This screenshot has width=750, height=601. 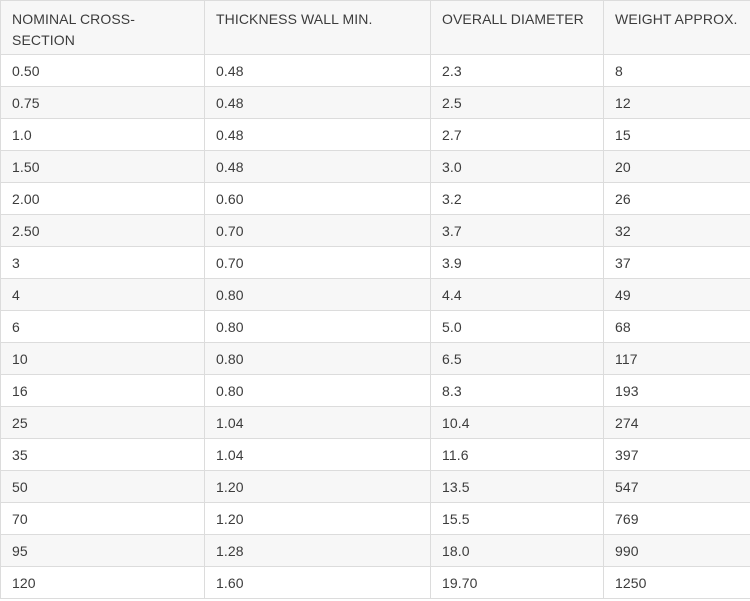 What do you see at coordinates (676, 198) in the screenshot?
I see `cell-weight-approx: 26` at bounding box center [676, 198].